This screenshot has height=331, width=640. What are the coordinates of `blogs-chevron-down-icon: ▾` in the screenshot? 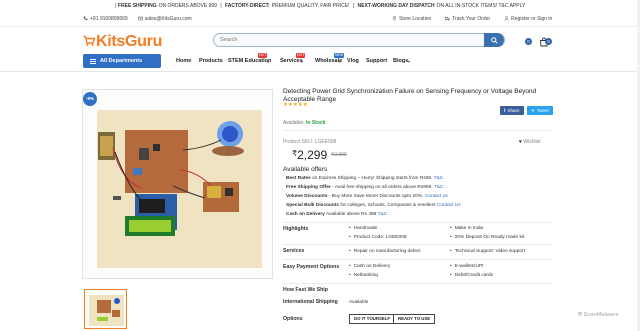 It's located at (409, 61).